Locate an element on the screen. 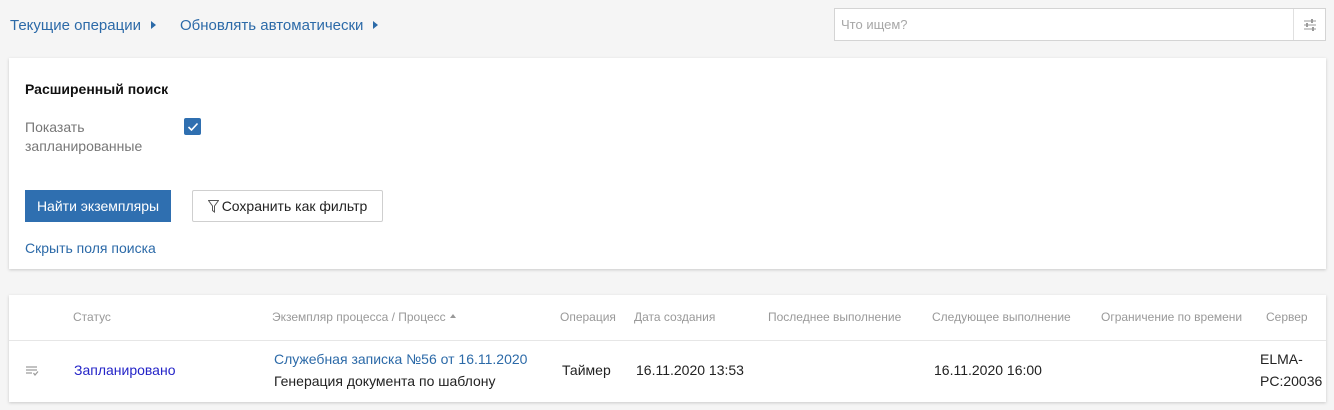 Image resolution: width=1334 pixels, height=410 pixels. sliders-icon is located at coordinates (1309, 24).